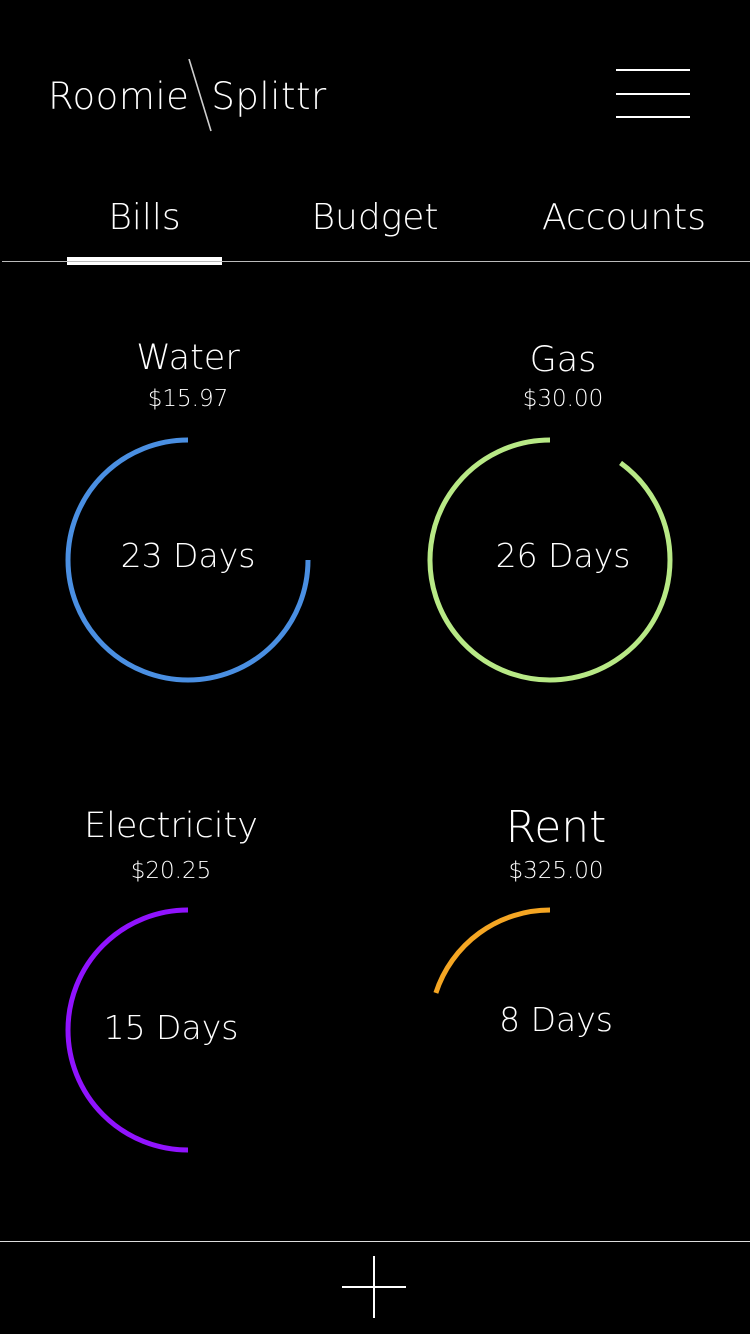 Image resolution: width=750 pixels, height=1334 pixels. I want to click on logo-text-right: Splittr, so click(269, 96).